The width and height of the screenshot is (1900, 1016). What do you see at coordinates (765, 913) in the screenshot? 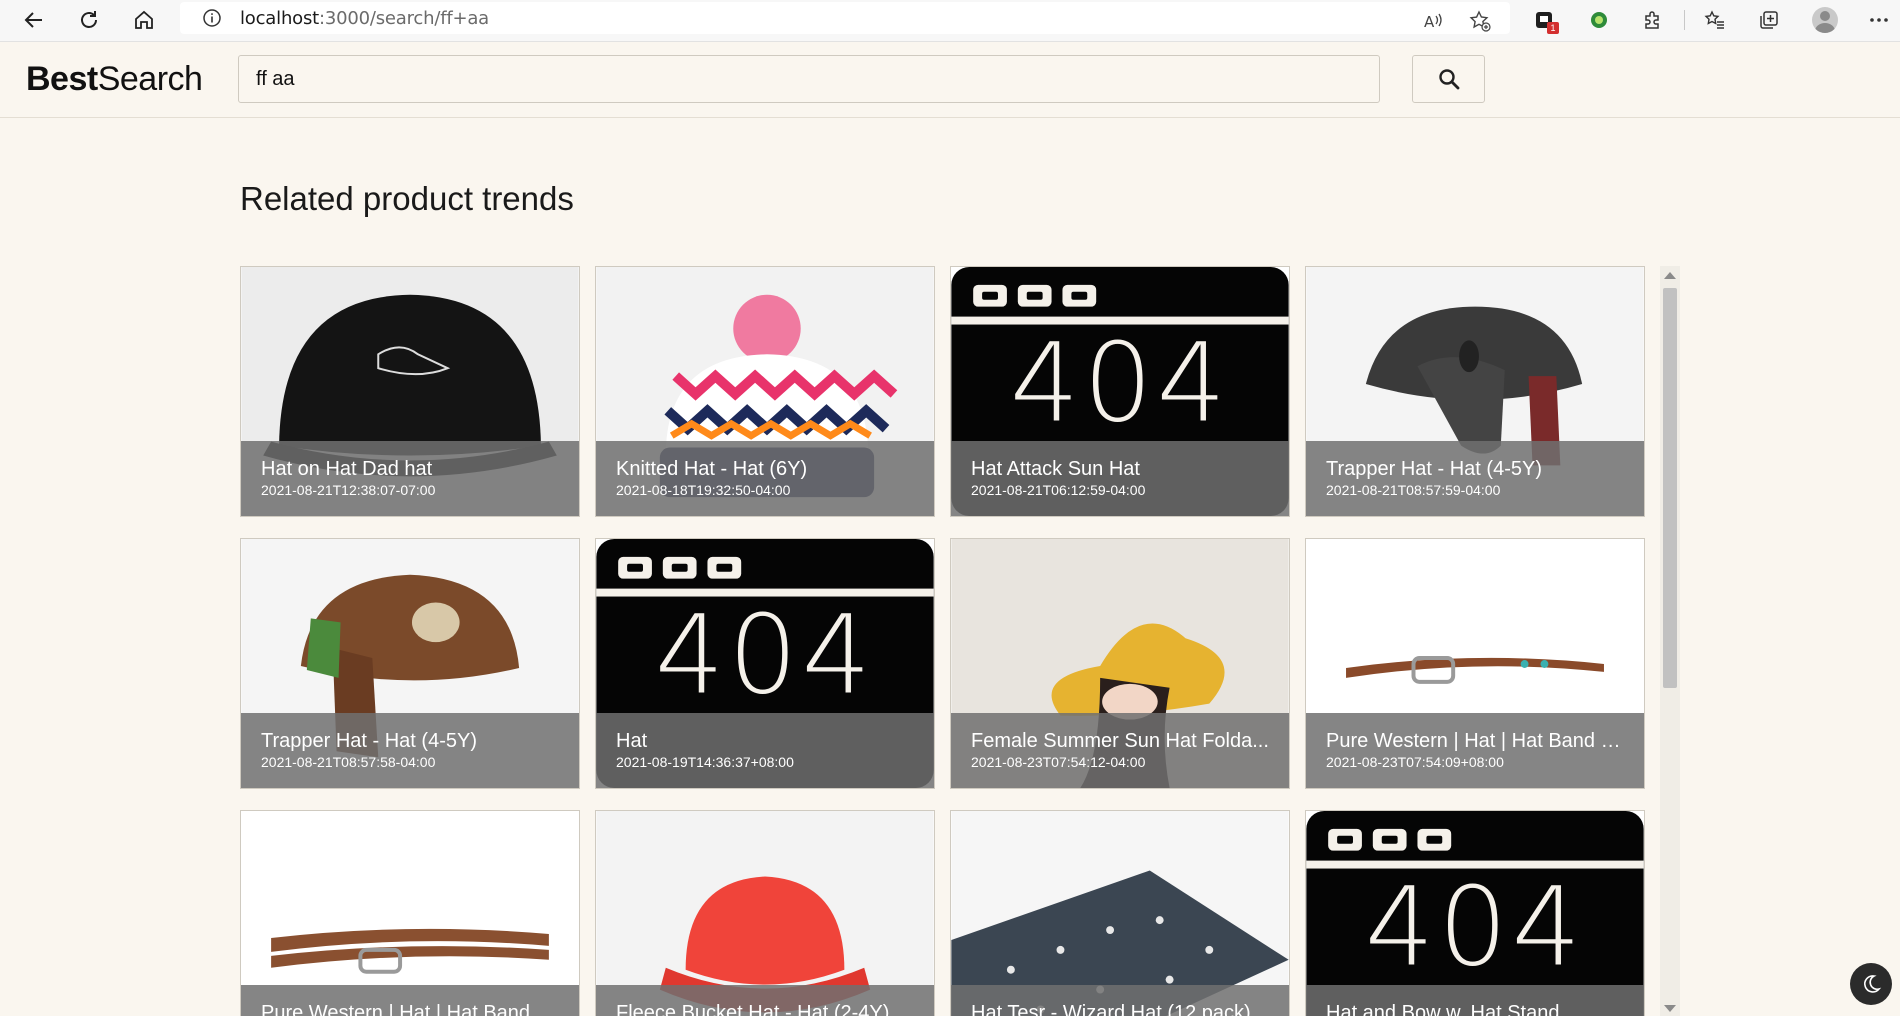
I see `product-card: Fleece Bucket Hat - Hat (2-4Y)` at bounding box center [765, 913].